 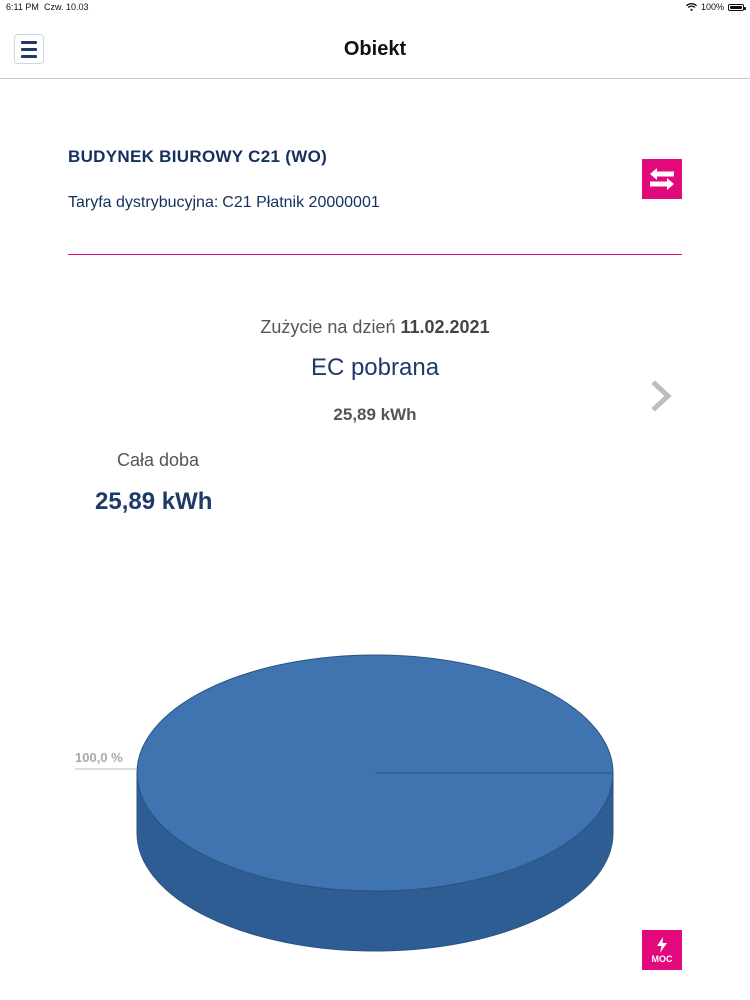 I want to click on chevron-right-icon, so click(x=662, y=396).